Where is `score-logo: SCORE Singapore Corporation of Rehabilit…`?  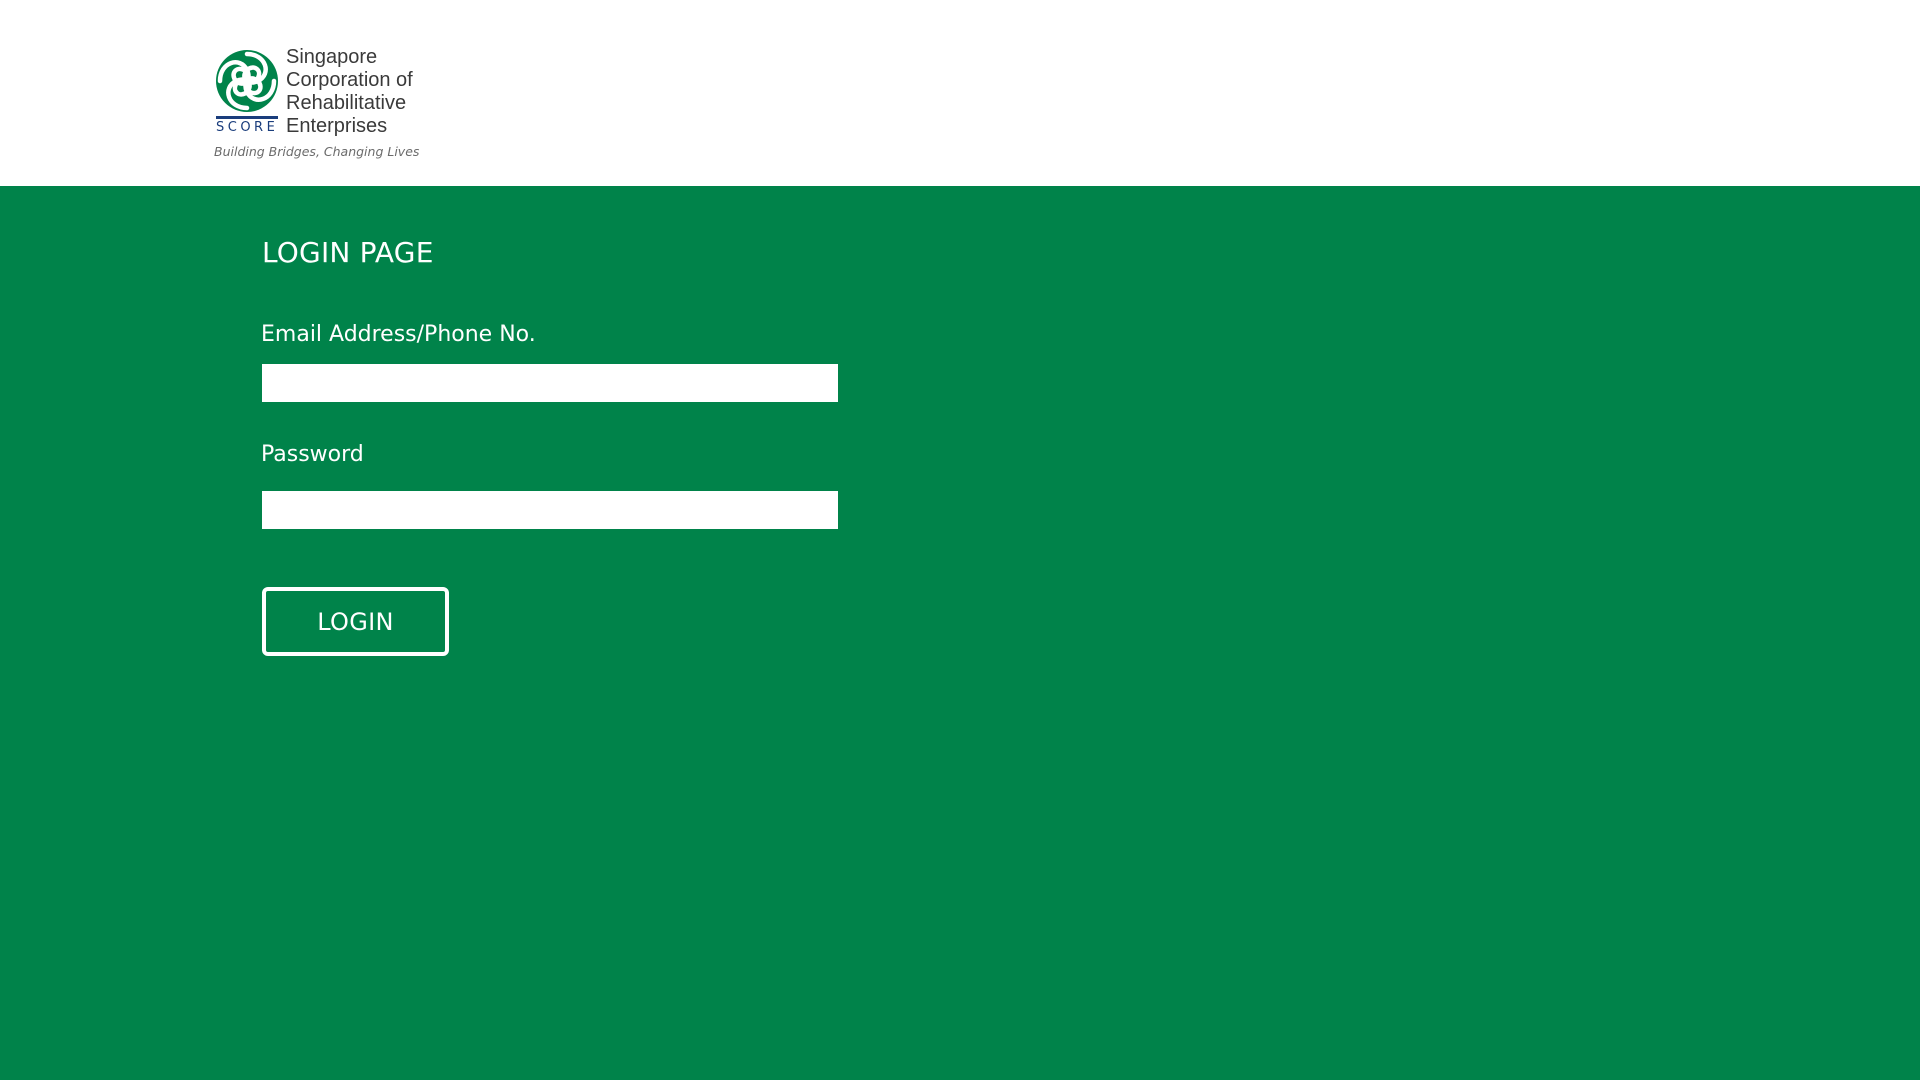 score-logo: SCORE Singapore Corporation of Rehabilit… is located at coordinates (324, 105).